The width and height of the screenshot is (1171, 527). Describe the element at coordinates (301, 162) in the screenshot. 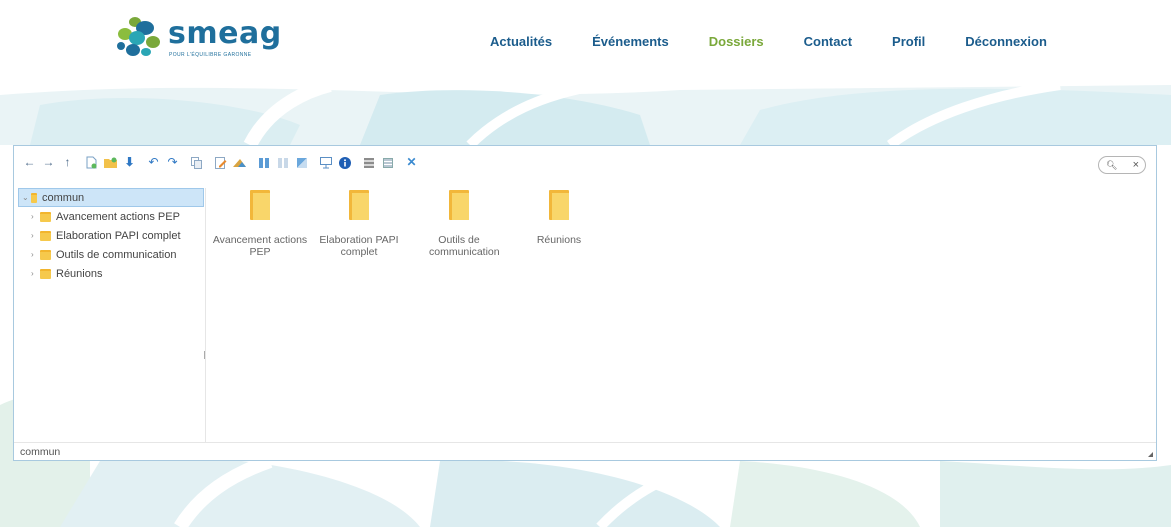

I see `extract-icon` at that location.